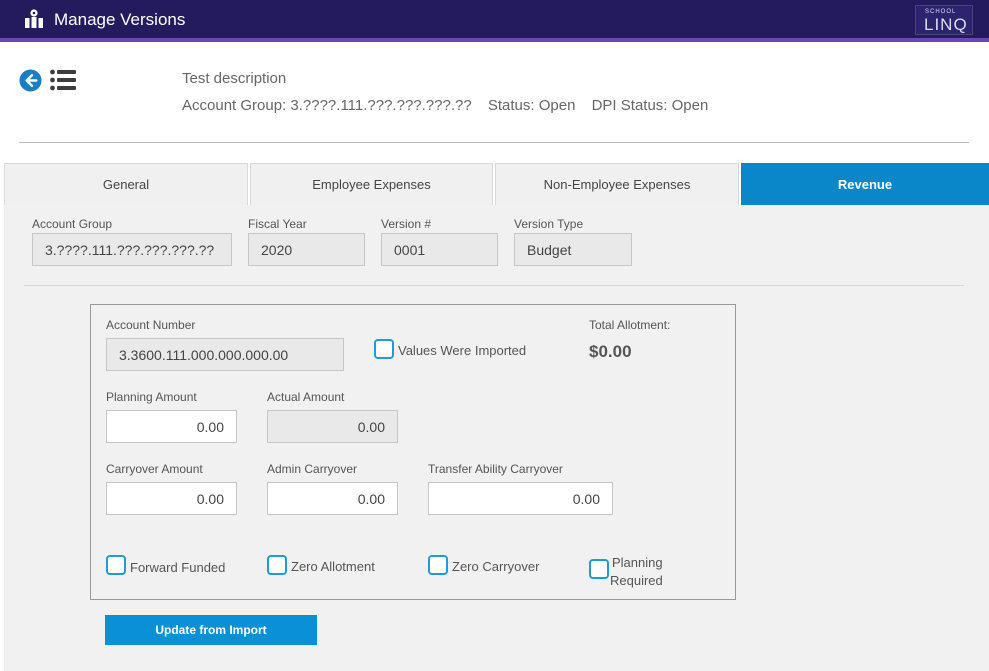 Image resolution: width=989 pixels, height=671 pixels. I want to click on account-number-field: 3.3600.111.000.000.000.00, so click(225, 354).